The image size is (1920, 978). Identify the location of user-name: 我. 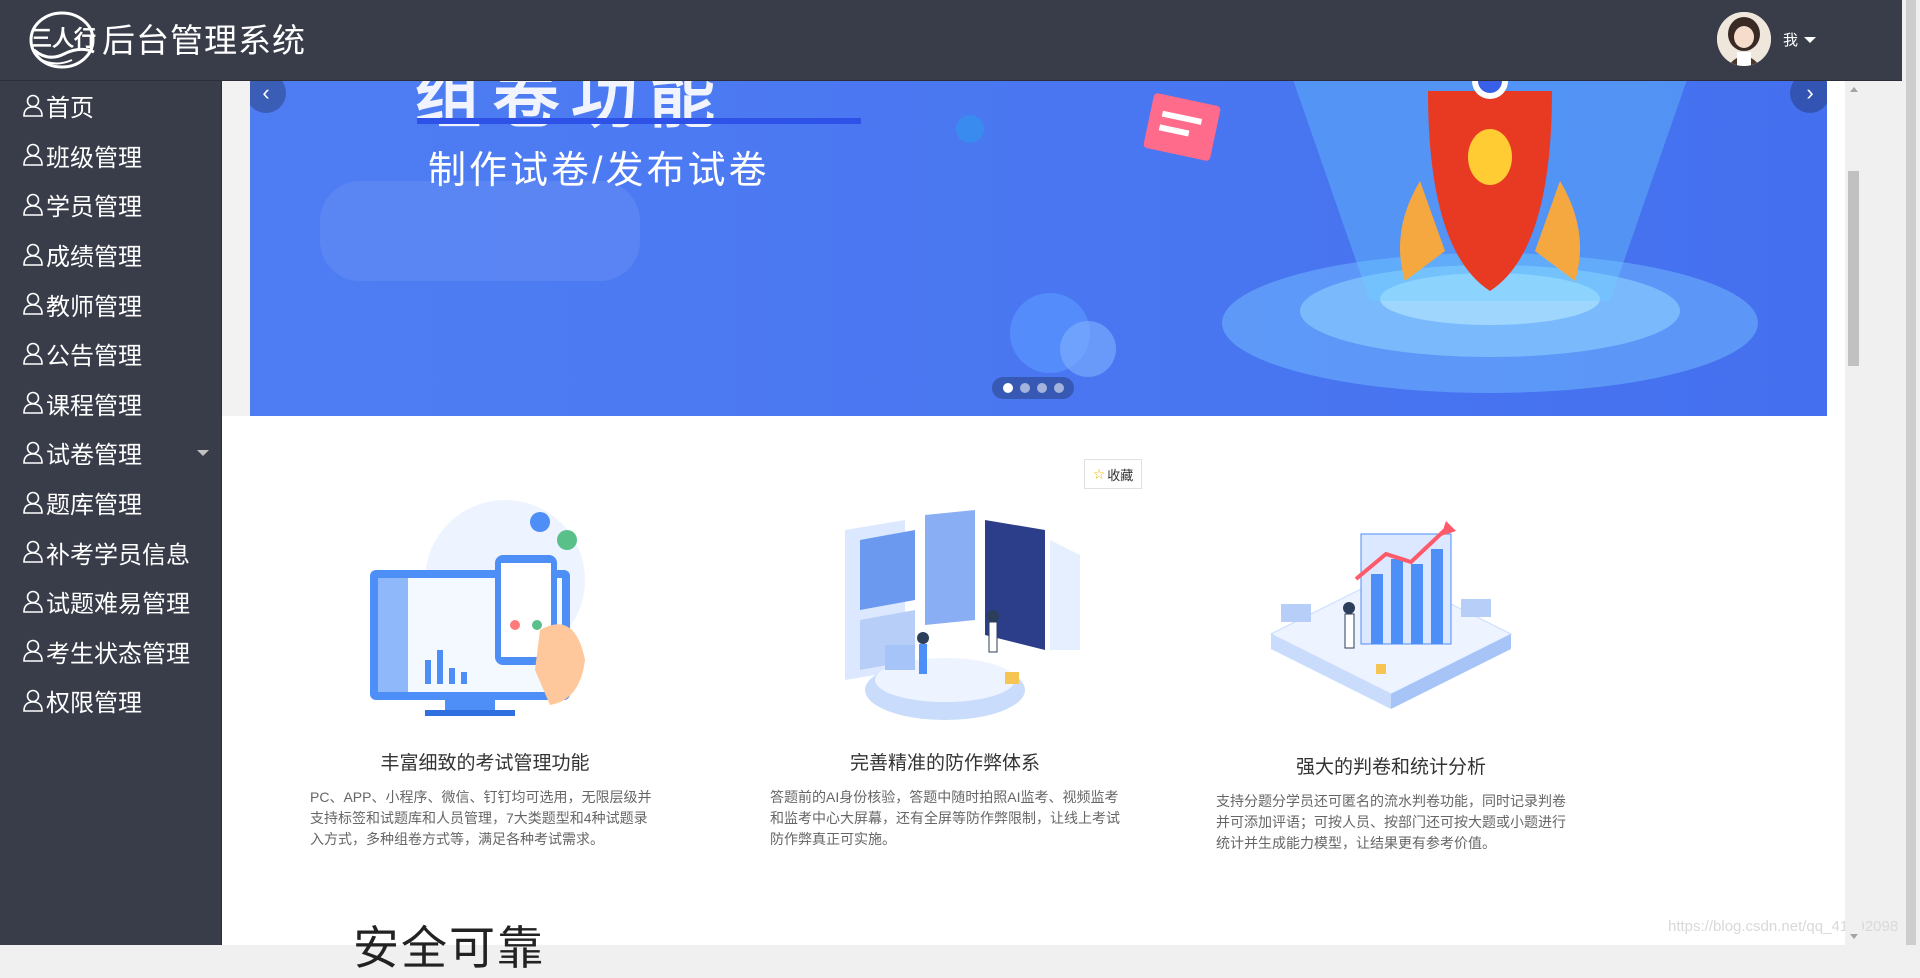
(1790, 39).